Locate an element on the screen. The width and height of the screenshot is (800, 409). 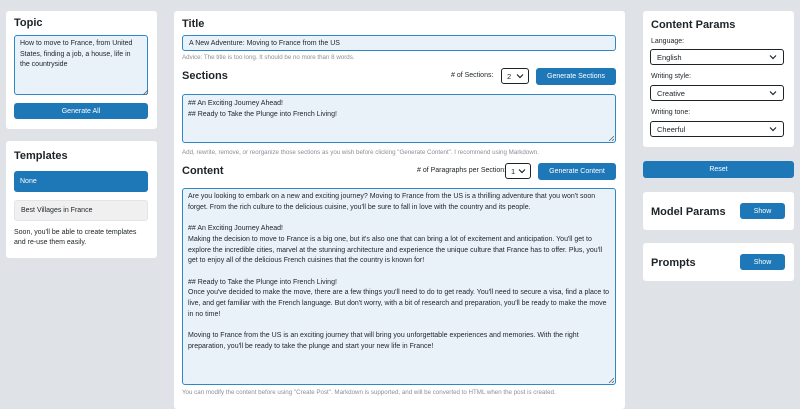
prompts-heading: Prompts is located at coordinates (673, 263).